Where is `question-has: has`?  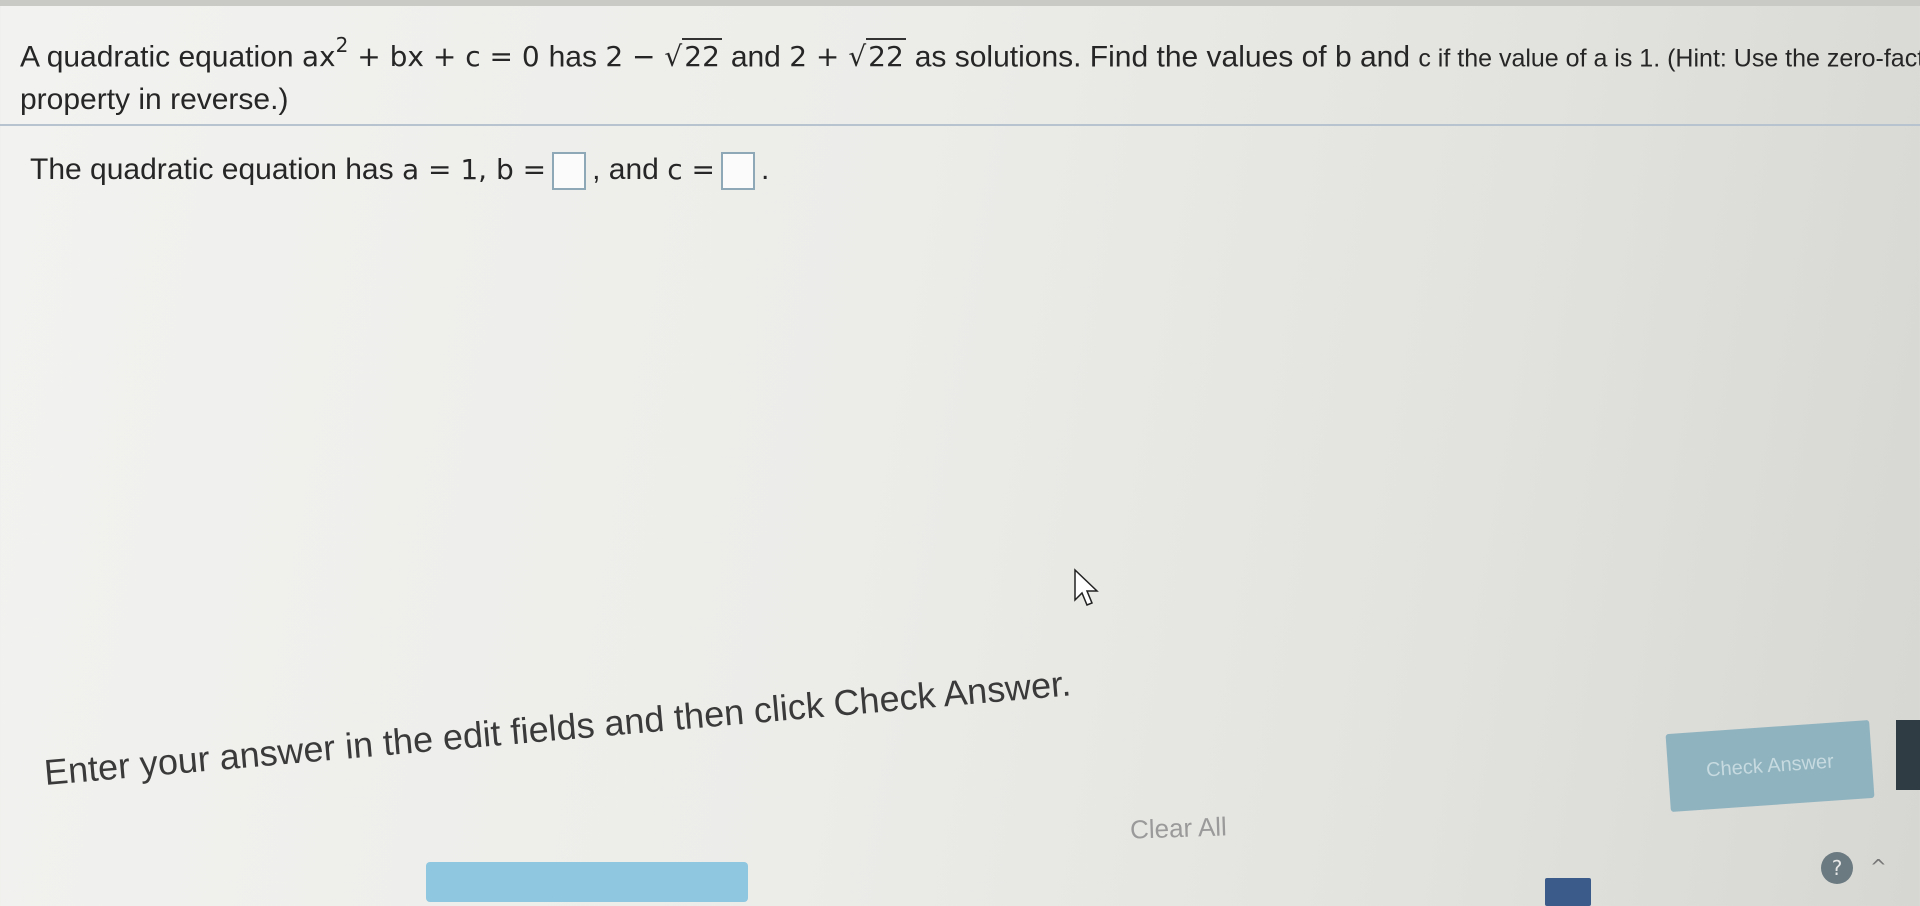
question-has: has is located at coordinates (572, 57).